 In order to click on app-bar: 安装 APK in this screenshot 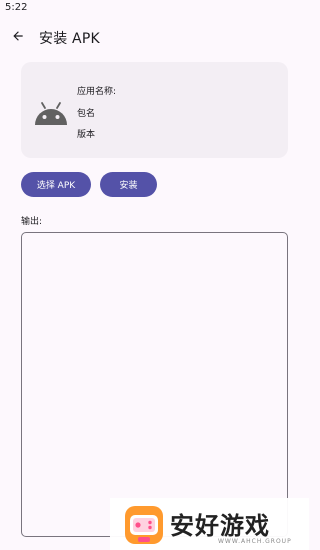, I will do `click(154, 37)`.